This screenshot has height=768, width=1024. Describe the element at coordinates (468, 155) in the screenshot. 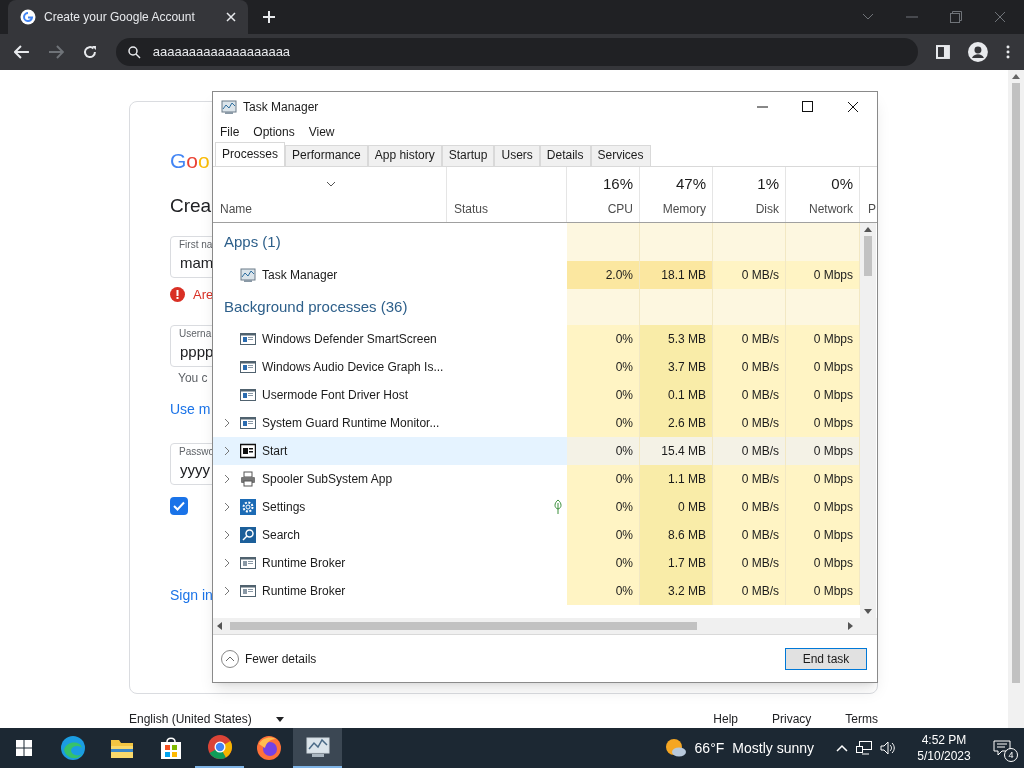

I see `tab: Startup` at that location.